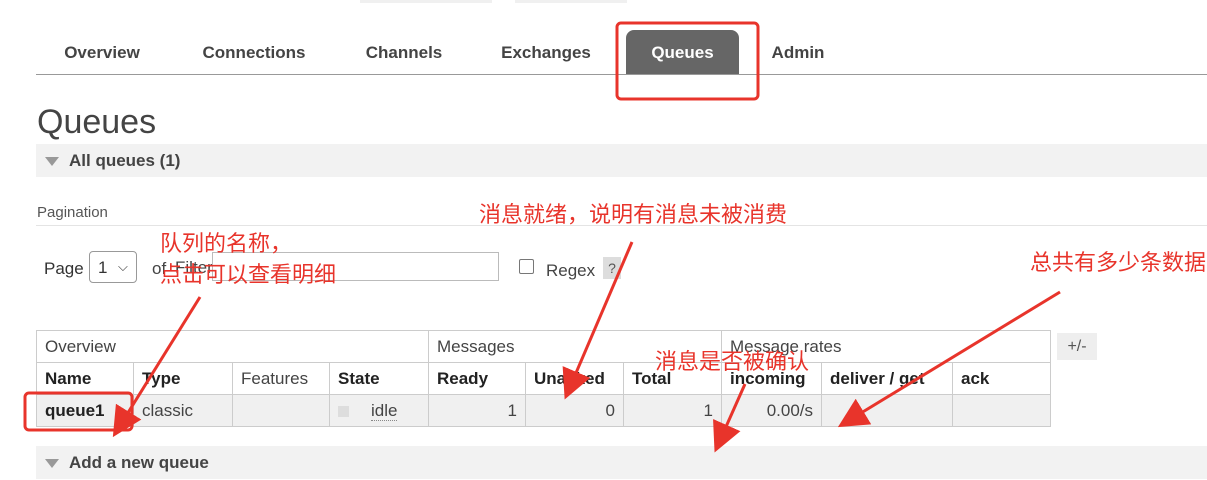 The width and height of the screenshot is (1207, 480). Describe the element at coordinates (72, 212) in the screenshot. I see `pagination-label: Pagination` at that location.